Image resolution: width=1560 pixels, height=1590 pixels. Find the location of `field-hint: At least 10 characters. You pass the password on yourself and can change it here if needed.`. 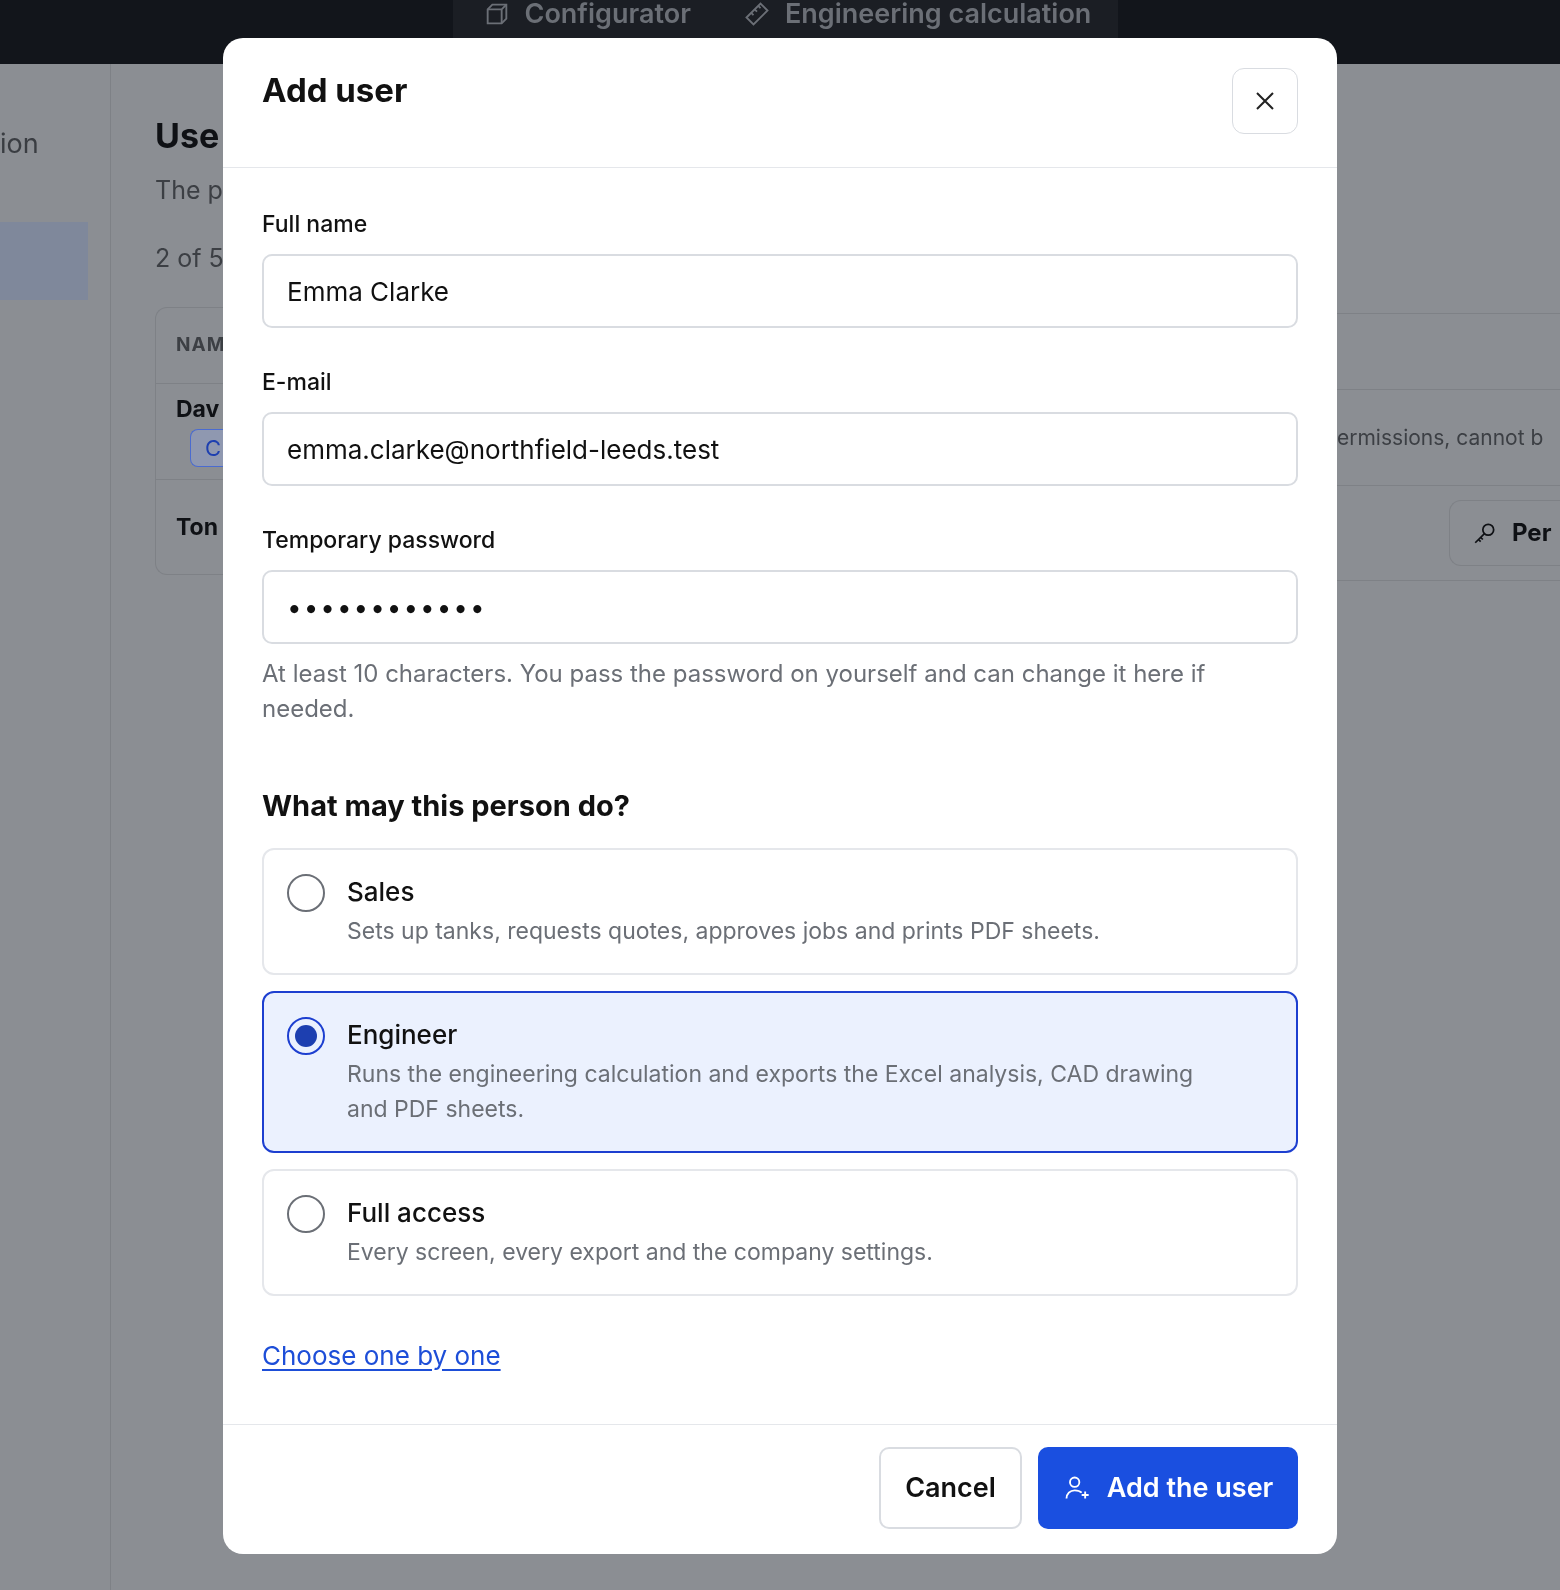

field-hint: At least 10 characters. You pass the password on yourself and can change it here if needed. is located at coordinates (734, 691).